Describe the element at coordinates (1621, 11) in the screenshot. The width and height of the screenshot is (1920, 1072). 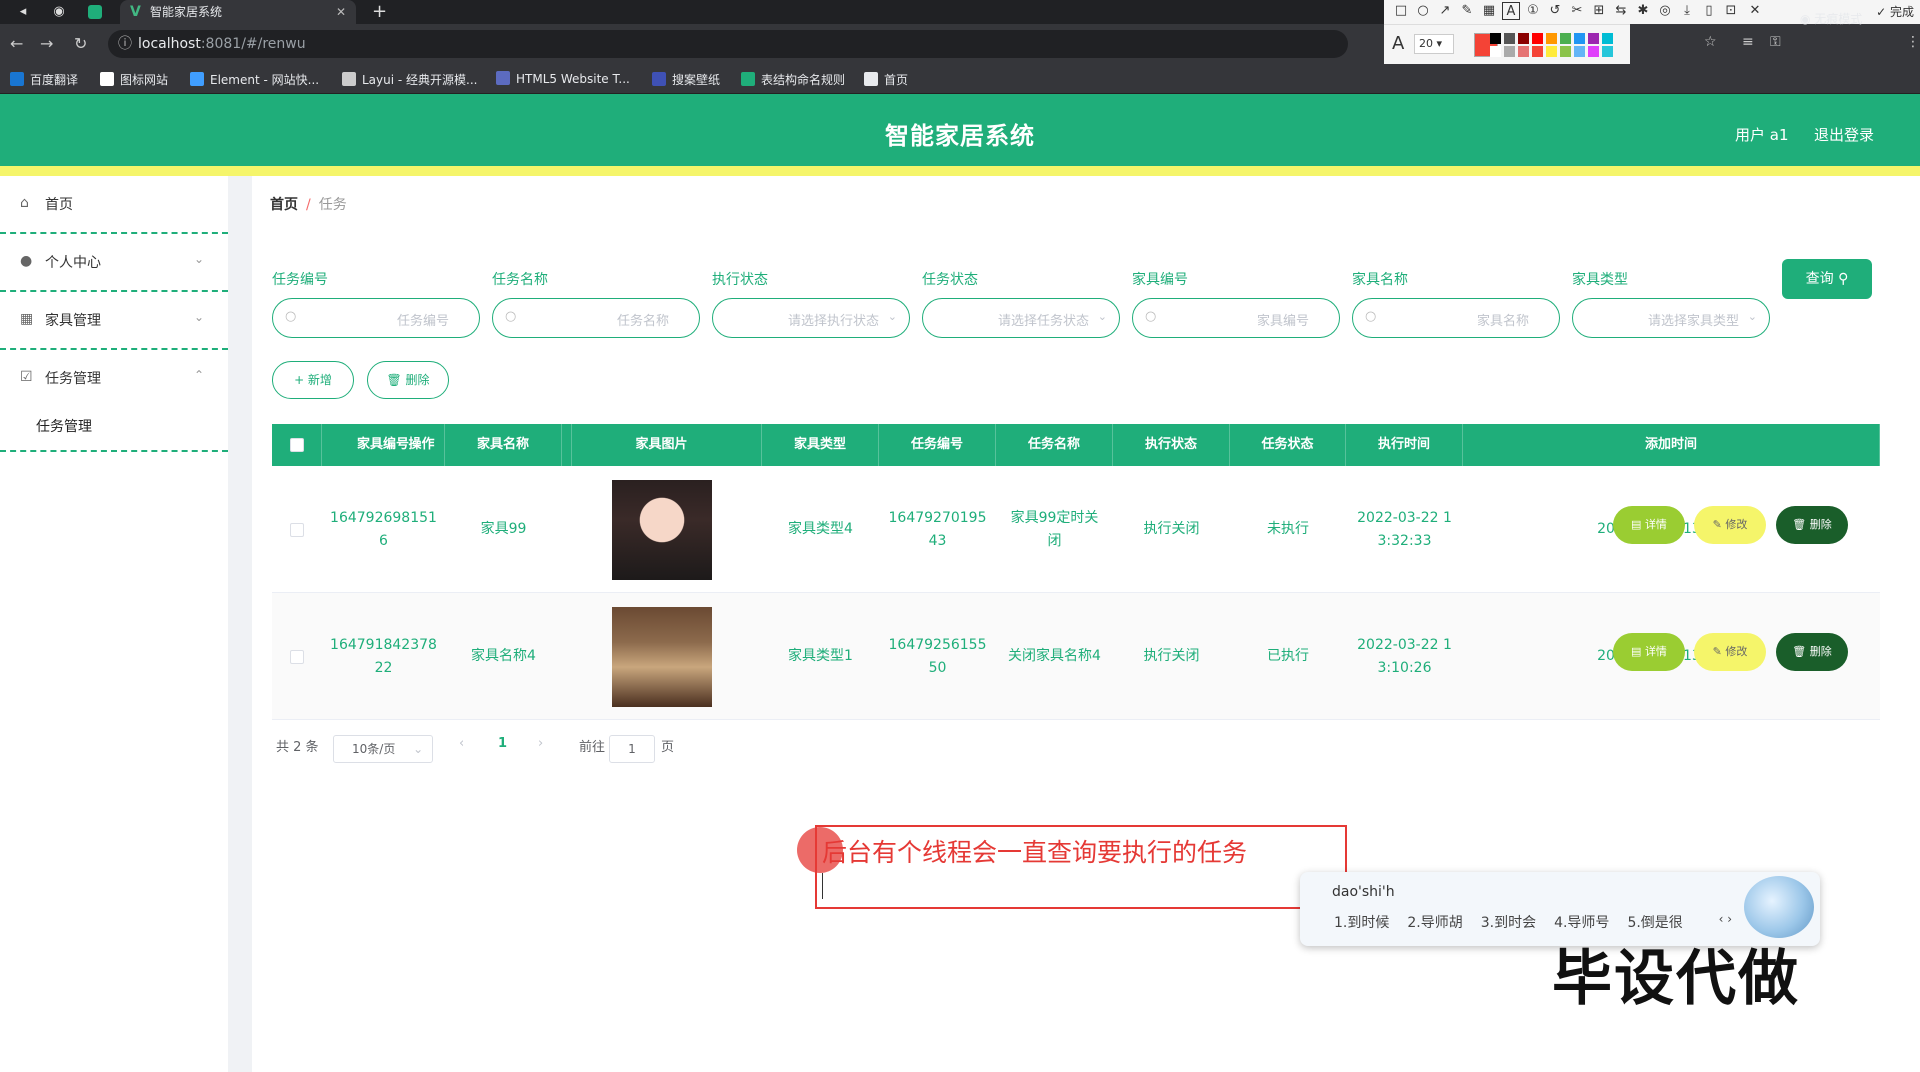
I see `translate-icon: ⇆` at that location.